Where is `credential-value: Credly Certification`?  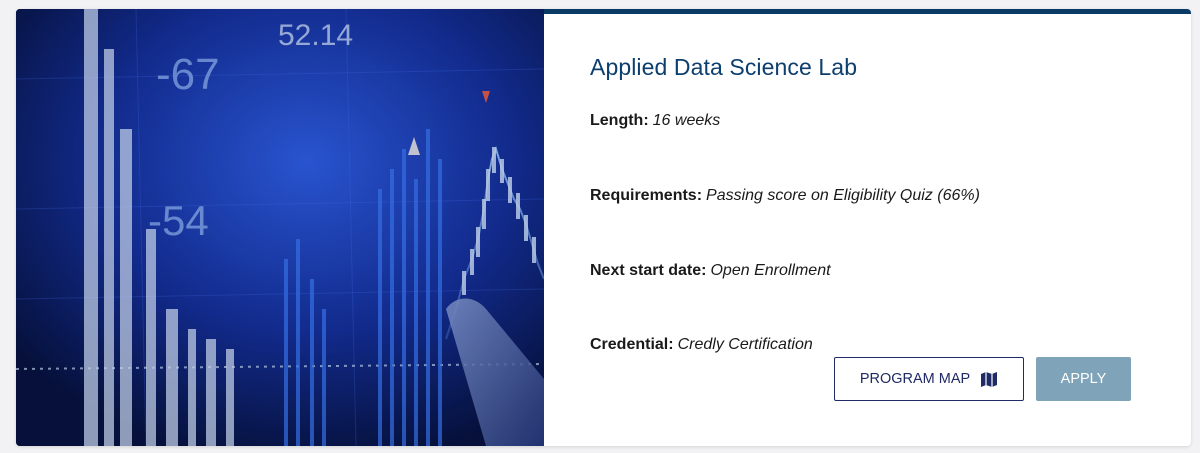
credential-value: Credly Certification is located at coordinates (745, 344).